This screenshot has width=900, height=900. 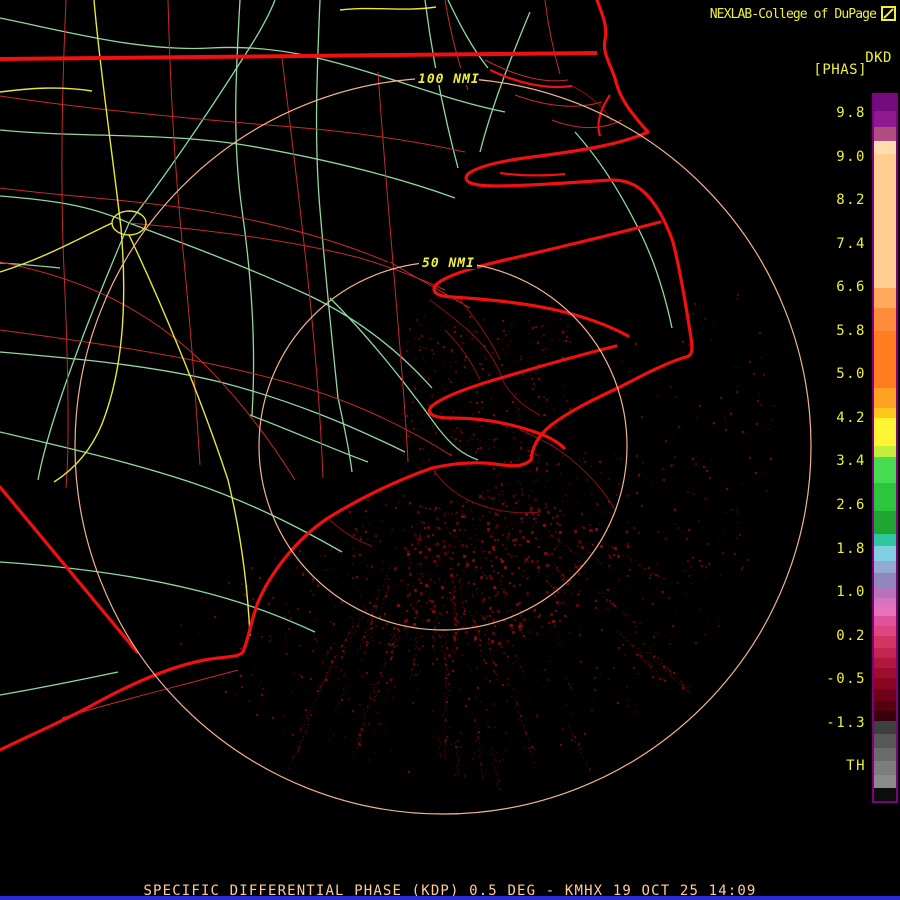 What do you see at coordinates (878, 58) in the screenshot?
I see `product-code: DKD` at bounding box center [878, 58].